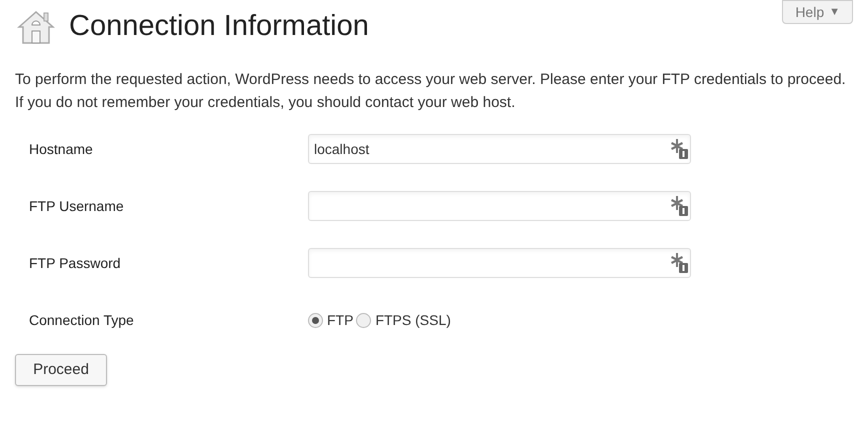 This screenshot has width=863, height=437. Describe the element at coordinates (76, 206) in the screenshot. I see `field-label: FTP Username` at that location.